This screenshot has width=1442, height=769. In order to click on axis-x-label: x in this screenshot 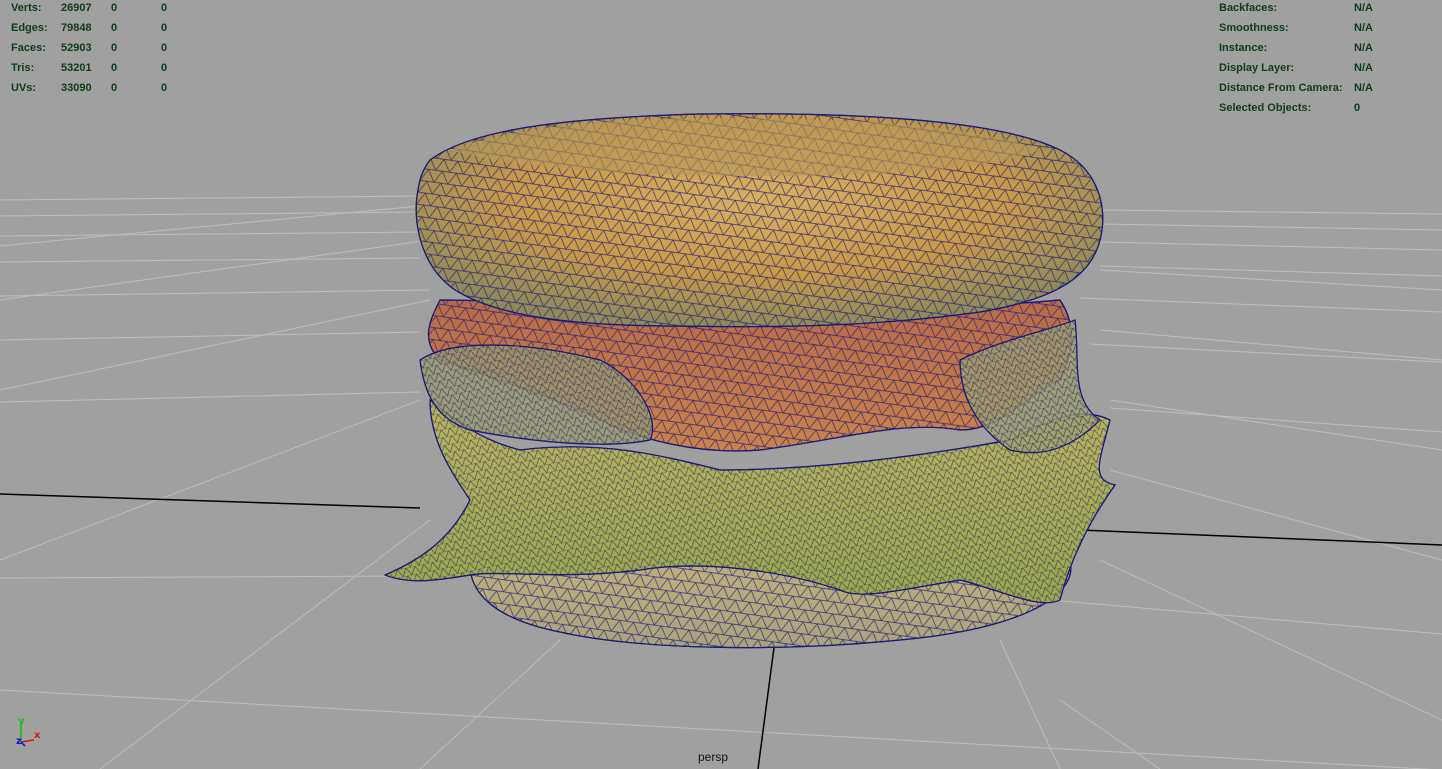, I will do `click(37, 735)`.